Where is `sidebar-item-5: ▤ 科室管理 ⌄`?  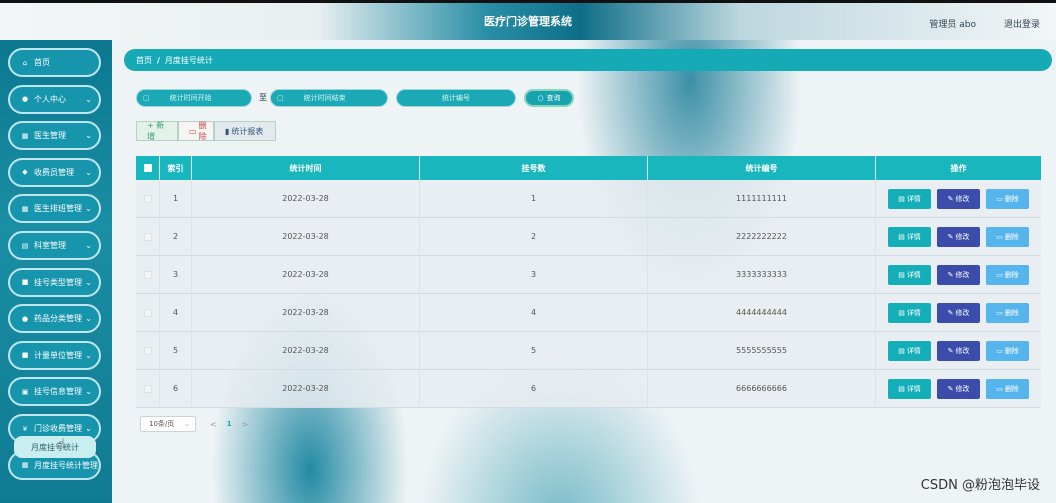
sidebar-item-5: ▤ 科室管理 ⌄ is located at coordinates (54, 245).